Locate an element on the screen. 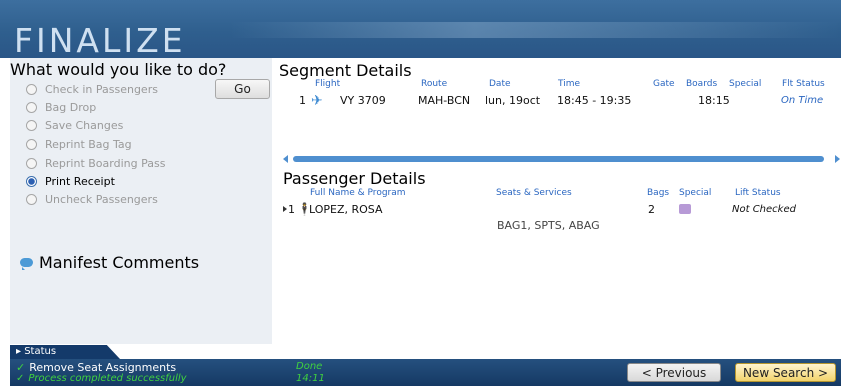 The width and height of the screenshot is (841, 386). status-message-label: Process completed successfully is located at coordinates (107, 378).